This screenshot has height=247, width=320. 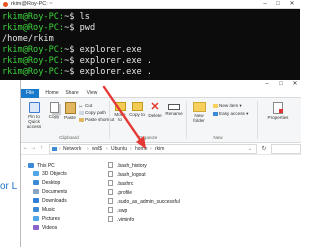 What do you see at coordinates (9, 186) in the screenshot?
I see `background-window-text: or L` at bounding box center [9, 186].